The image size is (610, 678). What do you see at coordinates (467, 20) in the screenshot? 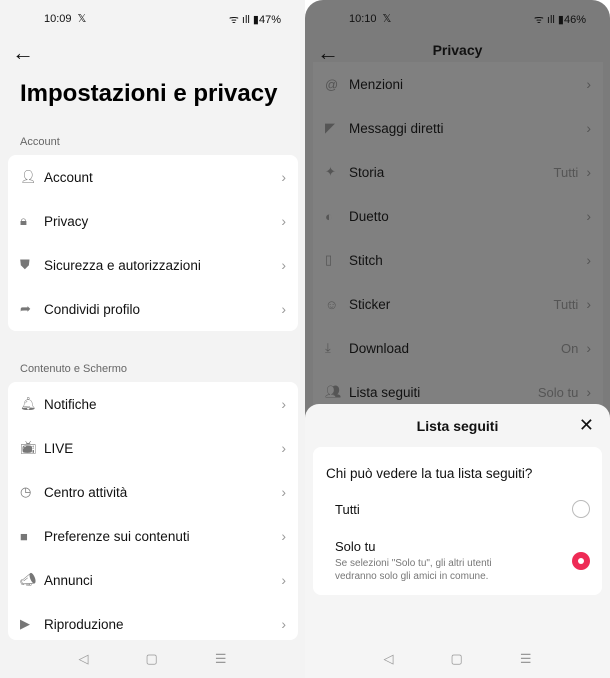
I see `status-bar: 10:10 𝕏 ᯤ ıll ▮46%` at bounding box center [467, 20].